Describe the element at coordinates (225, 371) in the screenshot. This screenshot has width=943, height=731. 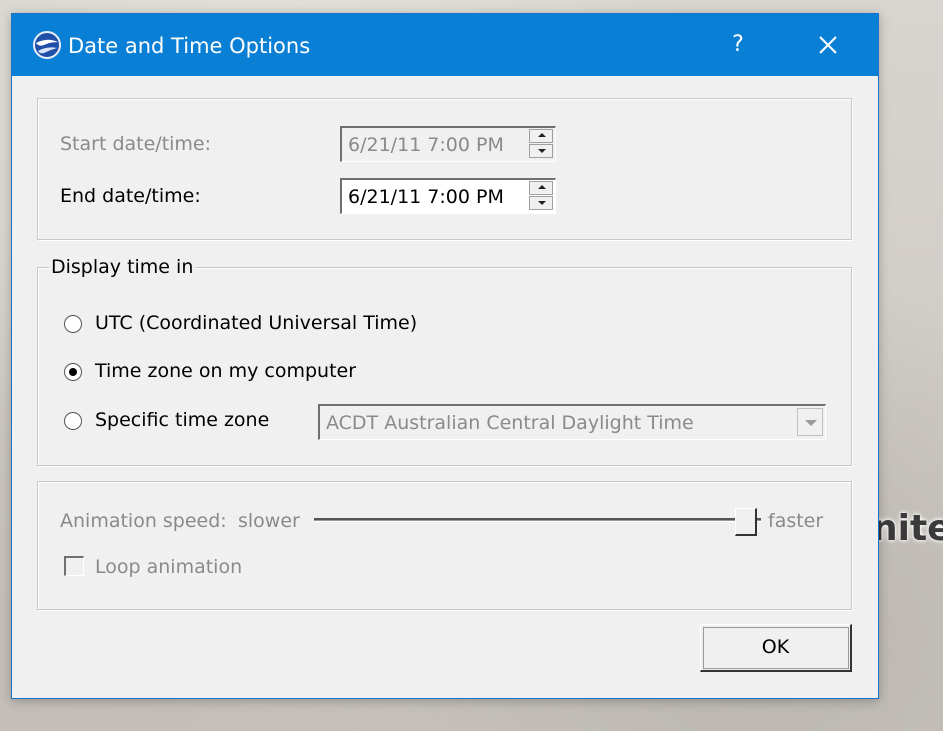
I see `local-timezone-radio-label: Time zone on my computer` at that location.